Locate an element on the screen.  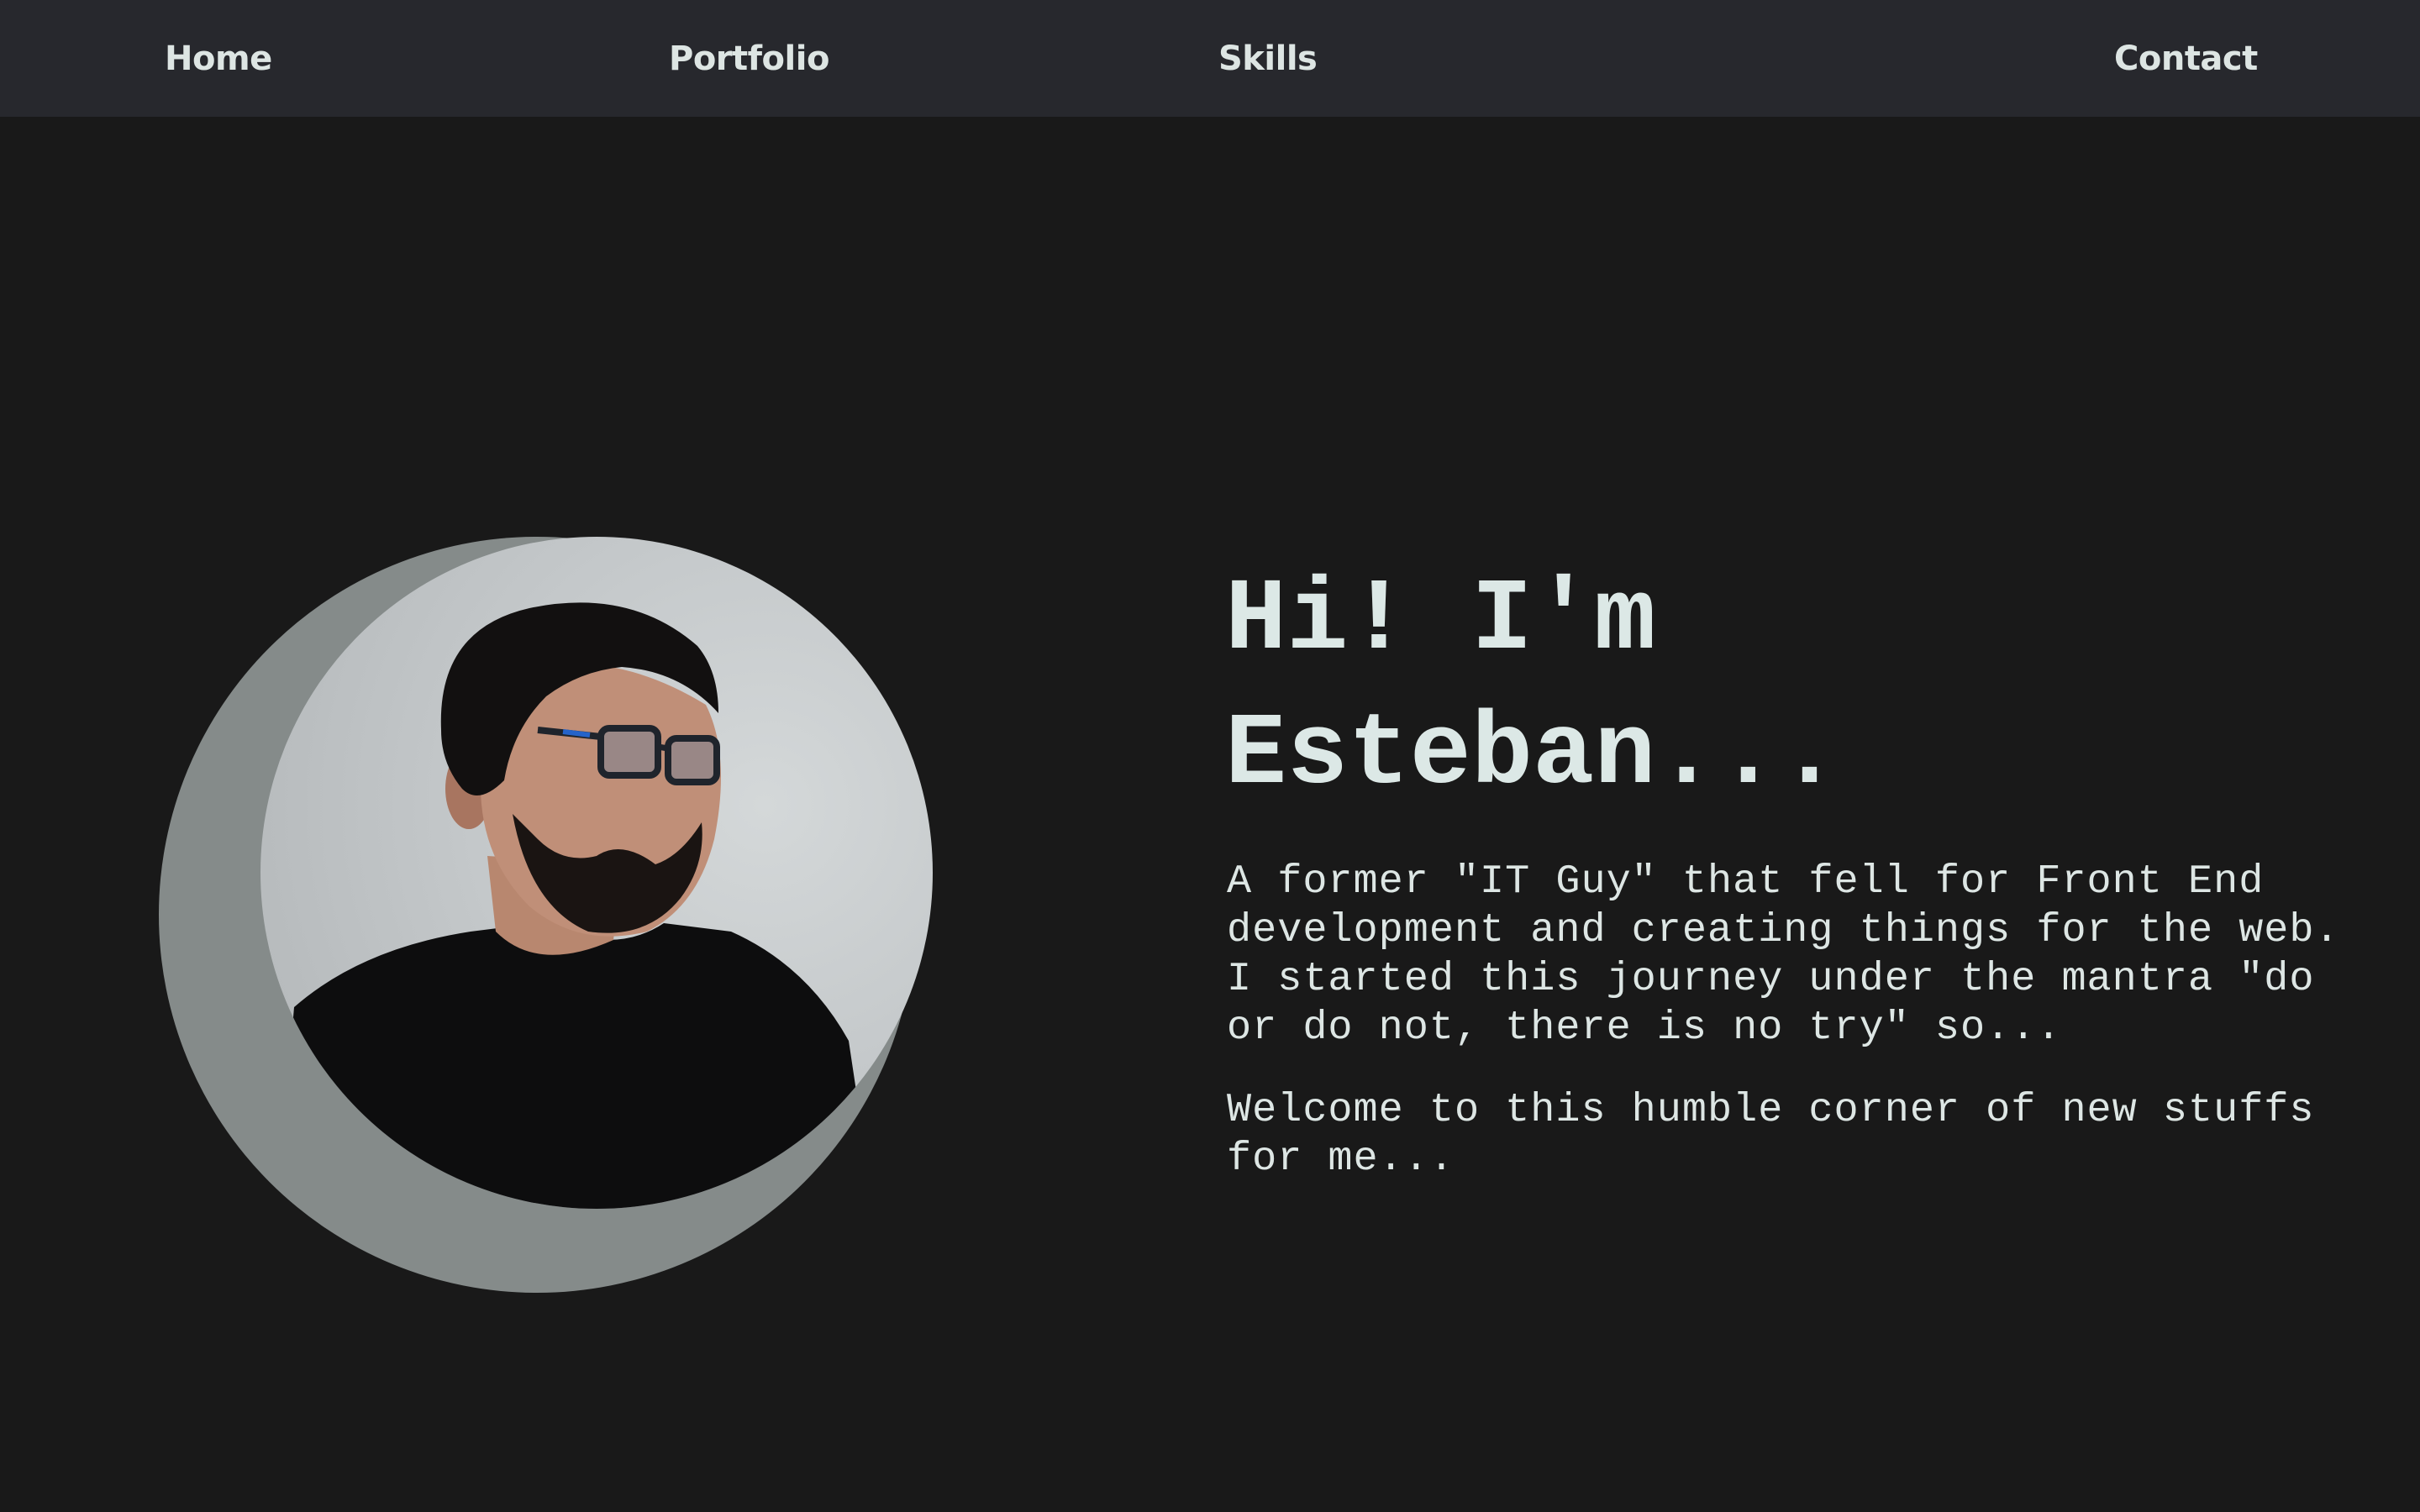
nav-link-skills: Skills is located at coordinates (1268, 59).